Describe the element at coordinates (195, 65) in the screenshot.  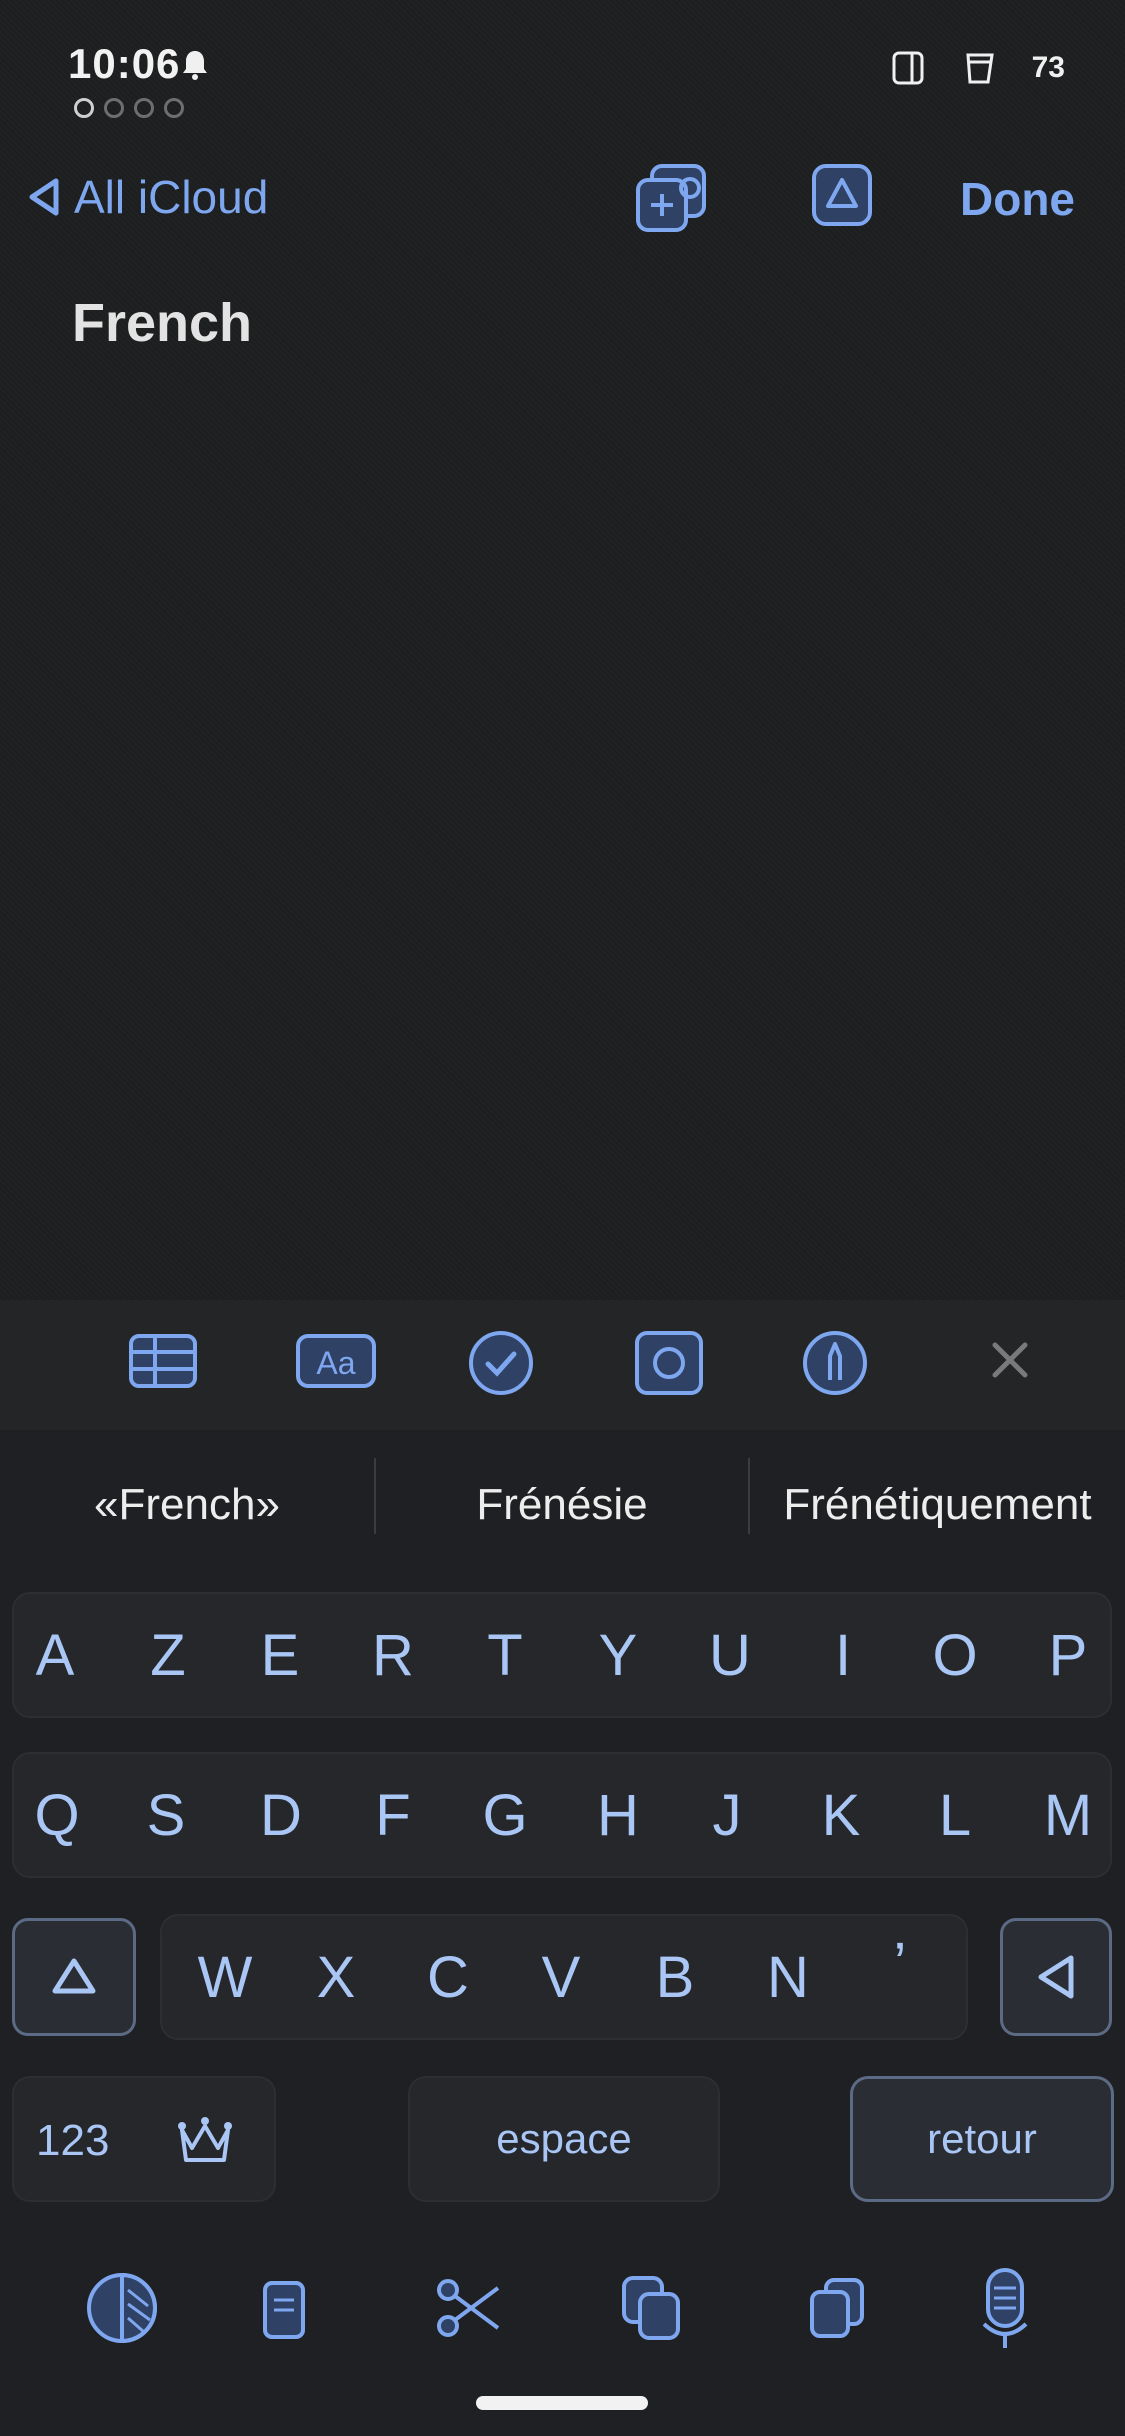
I see `bell-icon` at that location.